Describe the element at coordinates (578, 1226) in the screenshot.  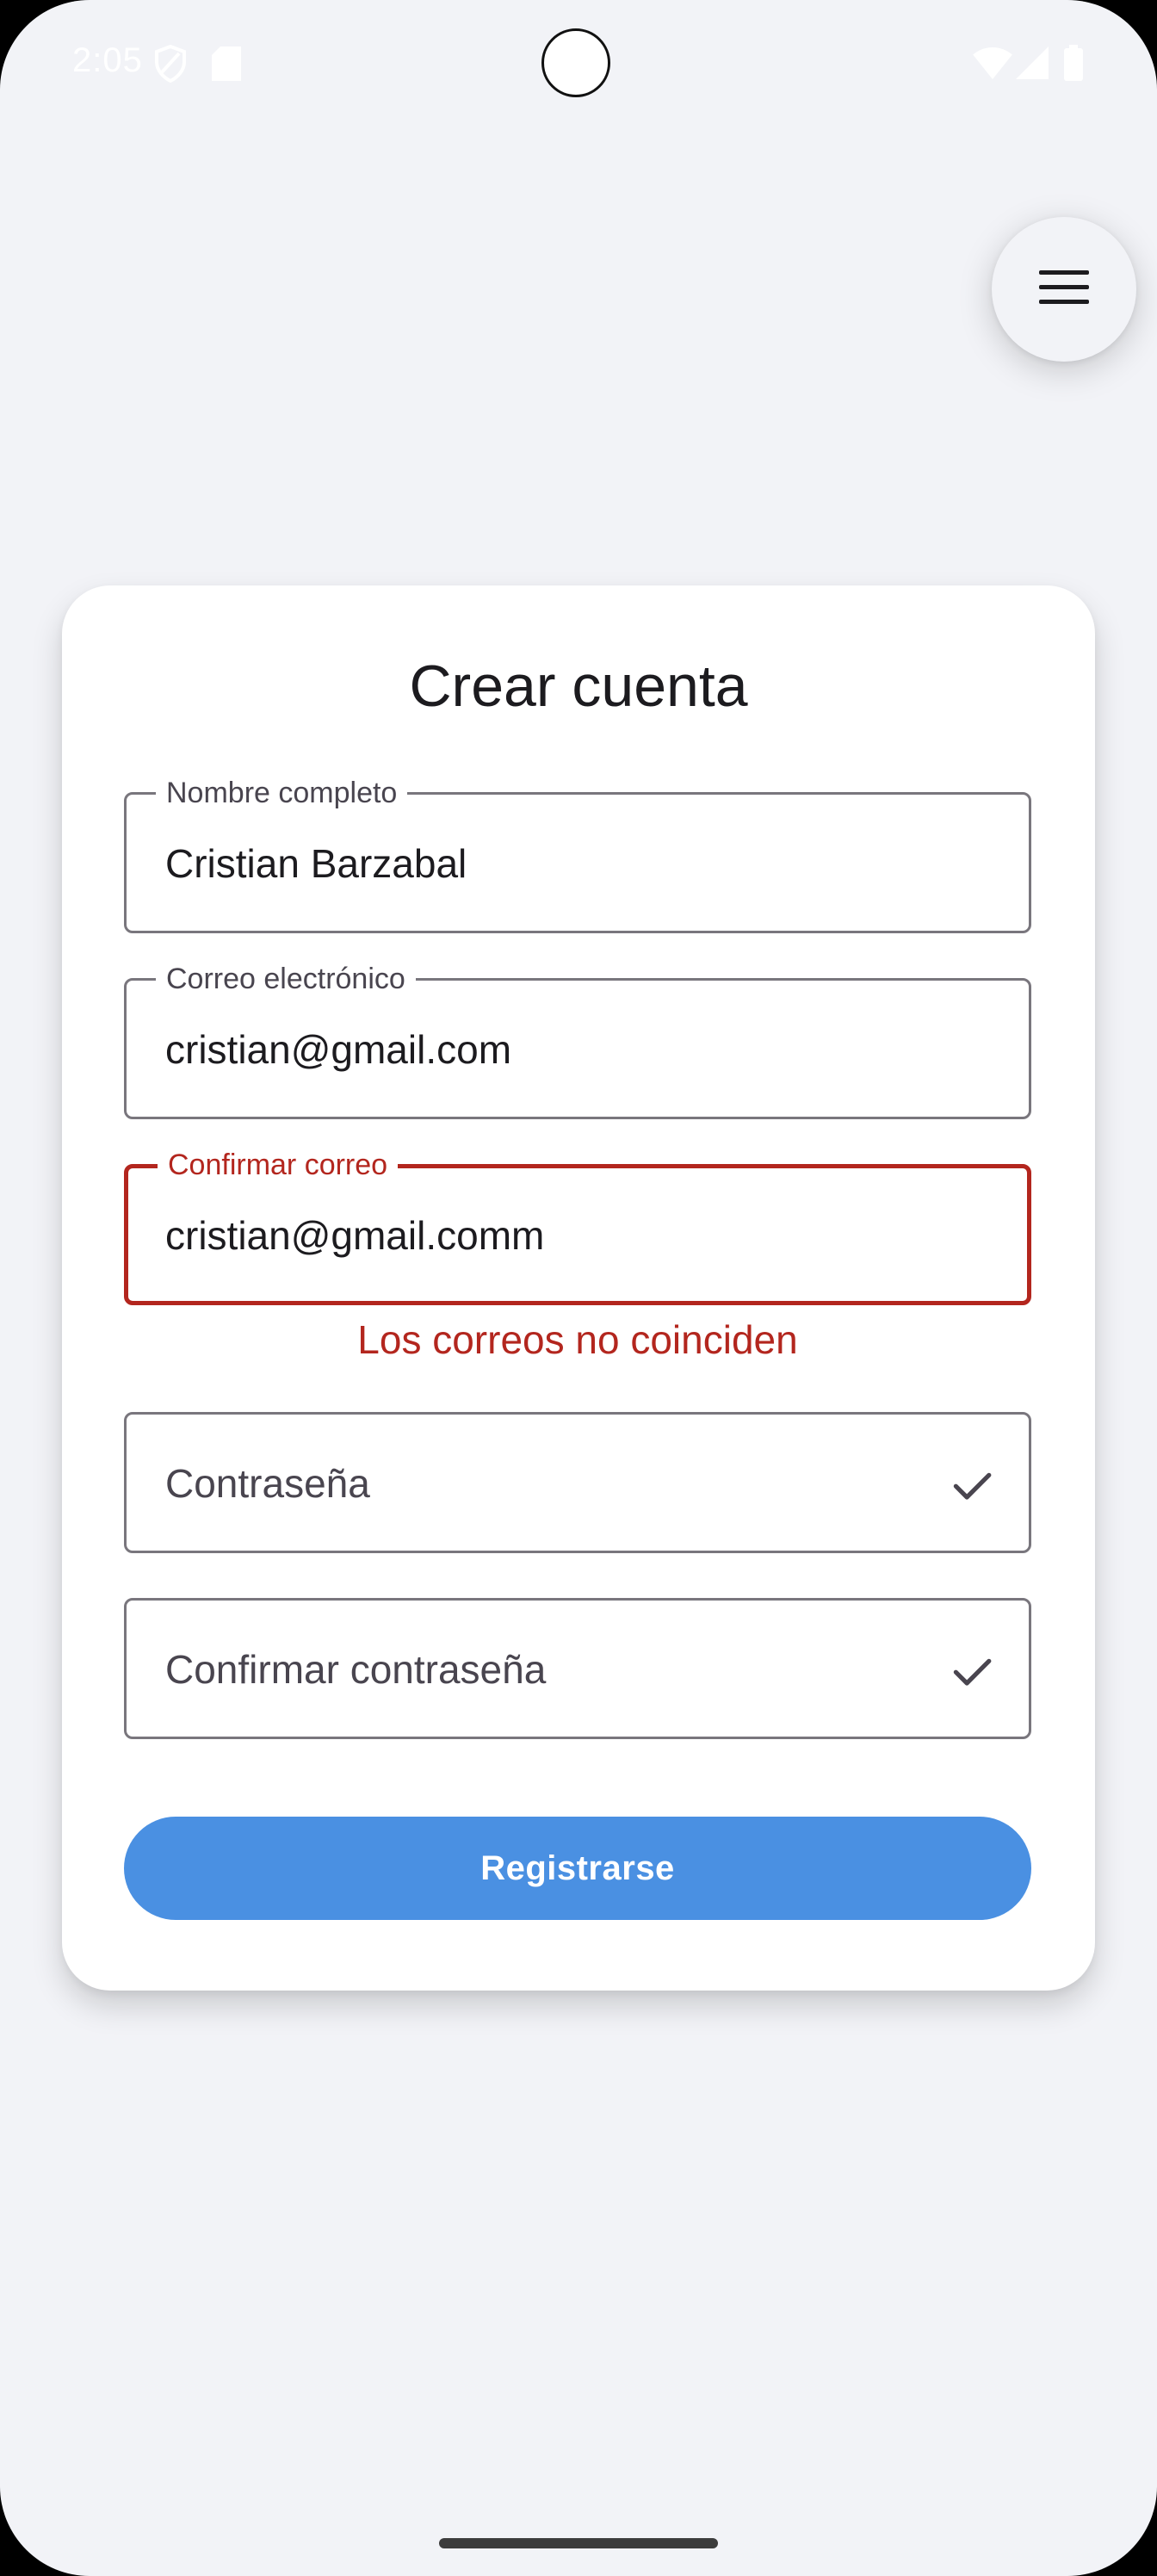
I see `confirm-email-field: Confirmar correo cristian@gmail.comm` at that location.